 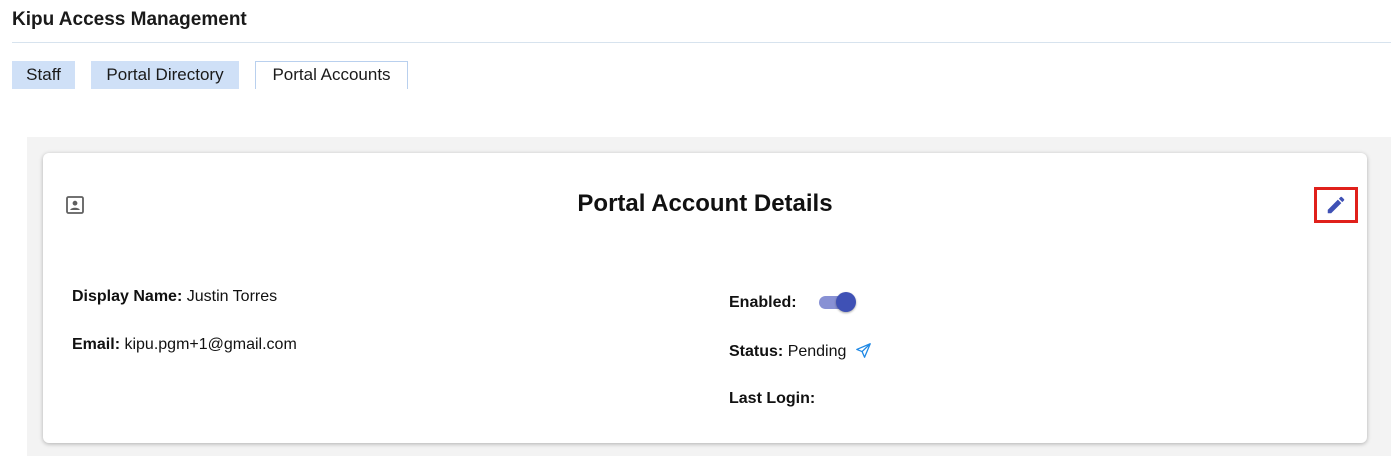 I want to click on app-title: Kipu Access Management, so click(x=129, y=19).